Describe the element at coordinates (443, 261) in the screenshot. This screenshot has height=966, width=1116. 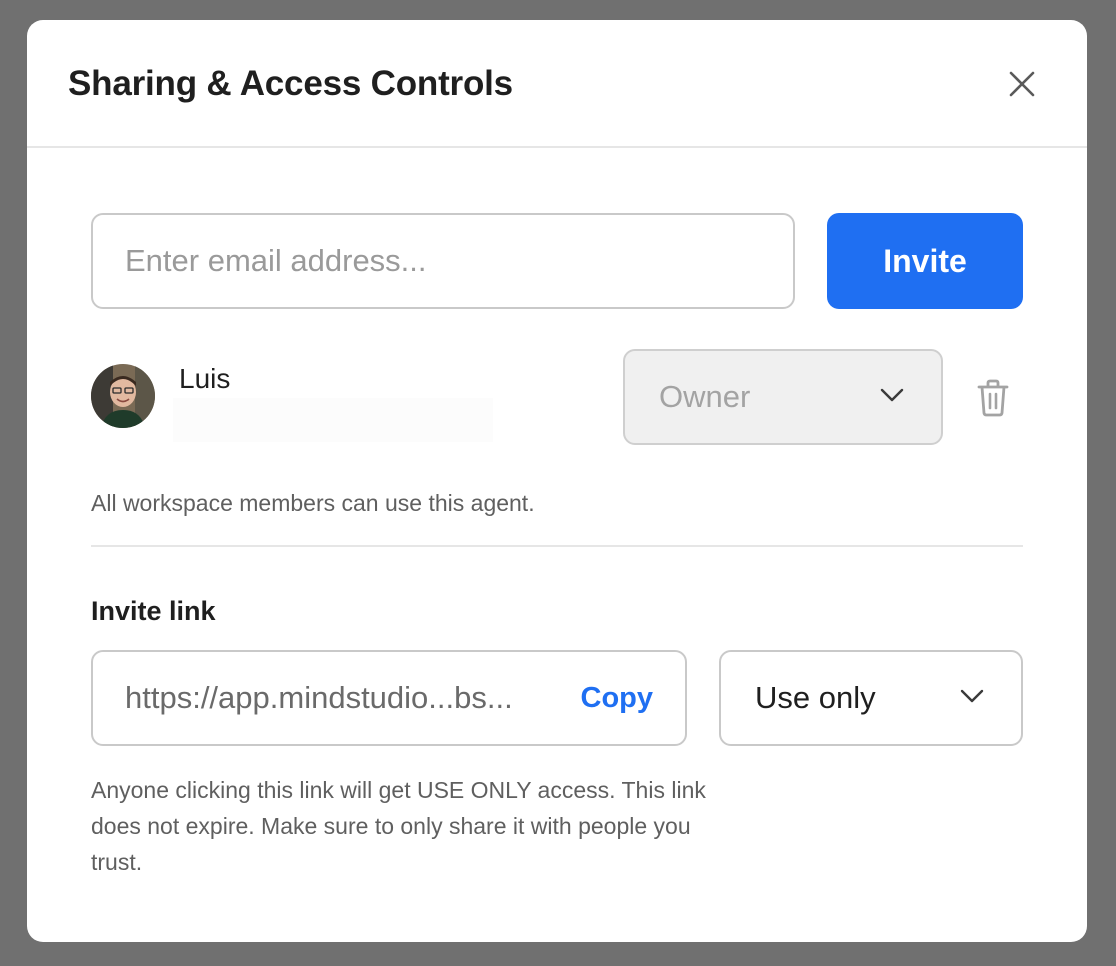
I see `email-input` at that location.